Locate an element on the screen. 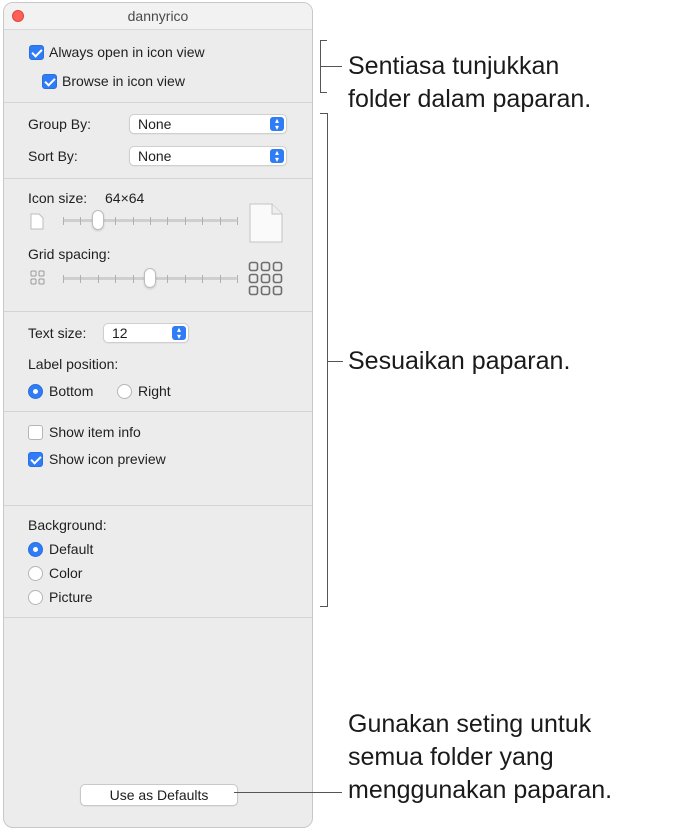 The image size is (673, 835). callout-always-show: Sentiasa tunjukkan folder dalam paparan. is located at coordinates (469, 83).